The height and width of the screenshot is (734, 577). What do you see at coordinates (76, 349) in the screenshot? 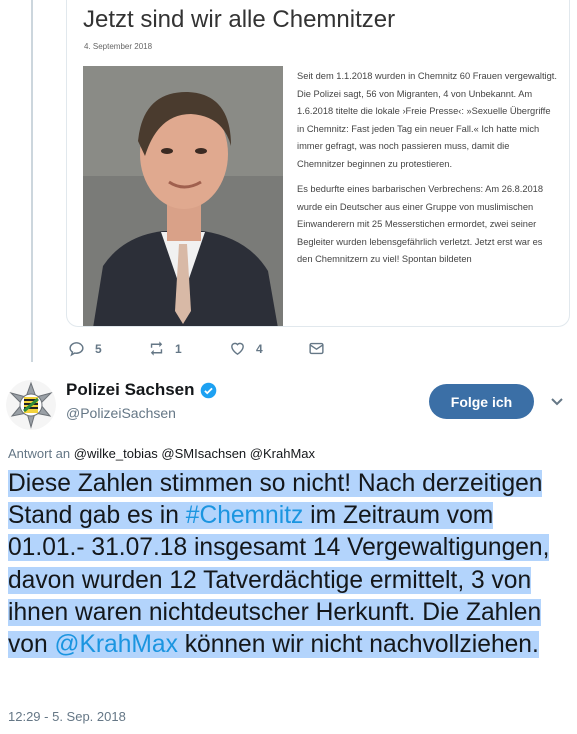
I see `reply-icon` at bounding box center [76, 349].